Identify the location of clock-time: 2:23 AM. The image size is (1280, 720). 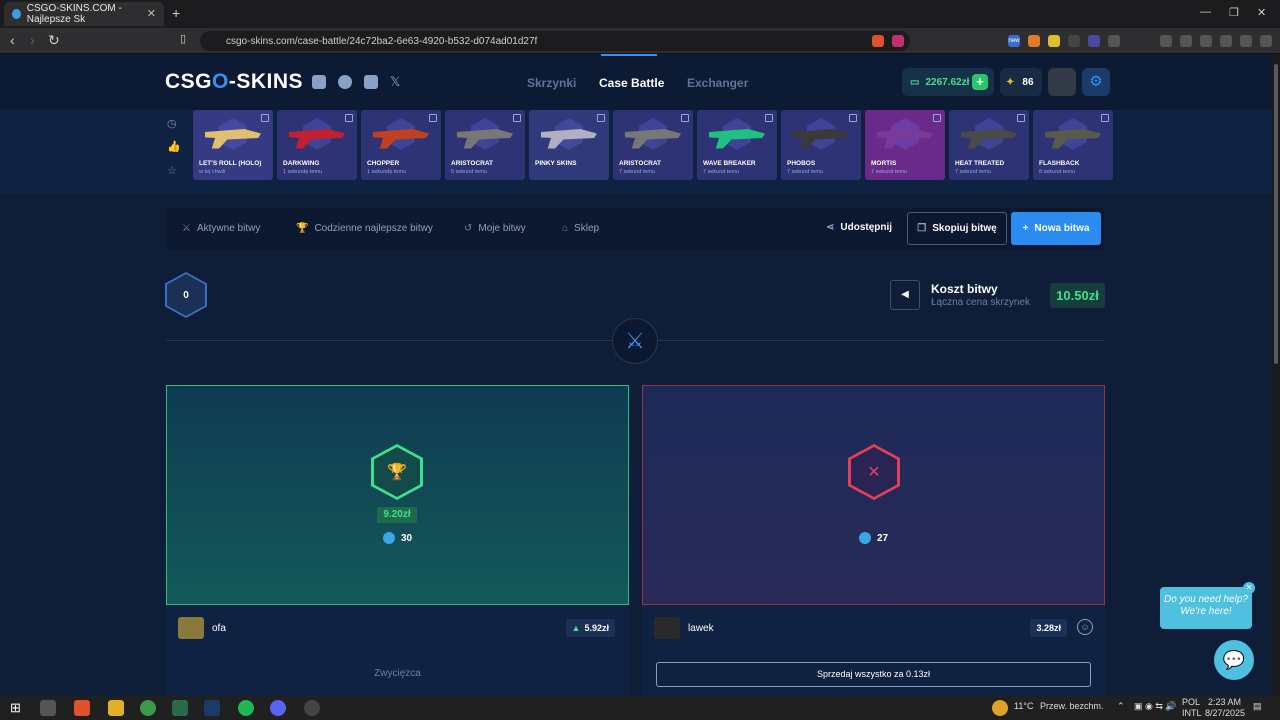
(1224, 702).